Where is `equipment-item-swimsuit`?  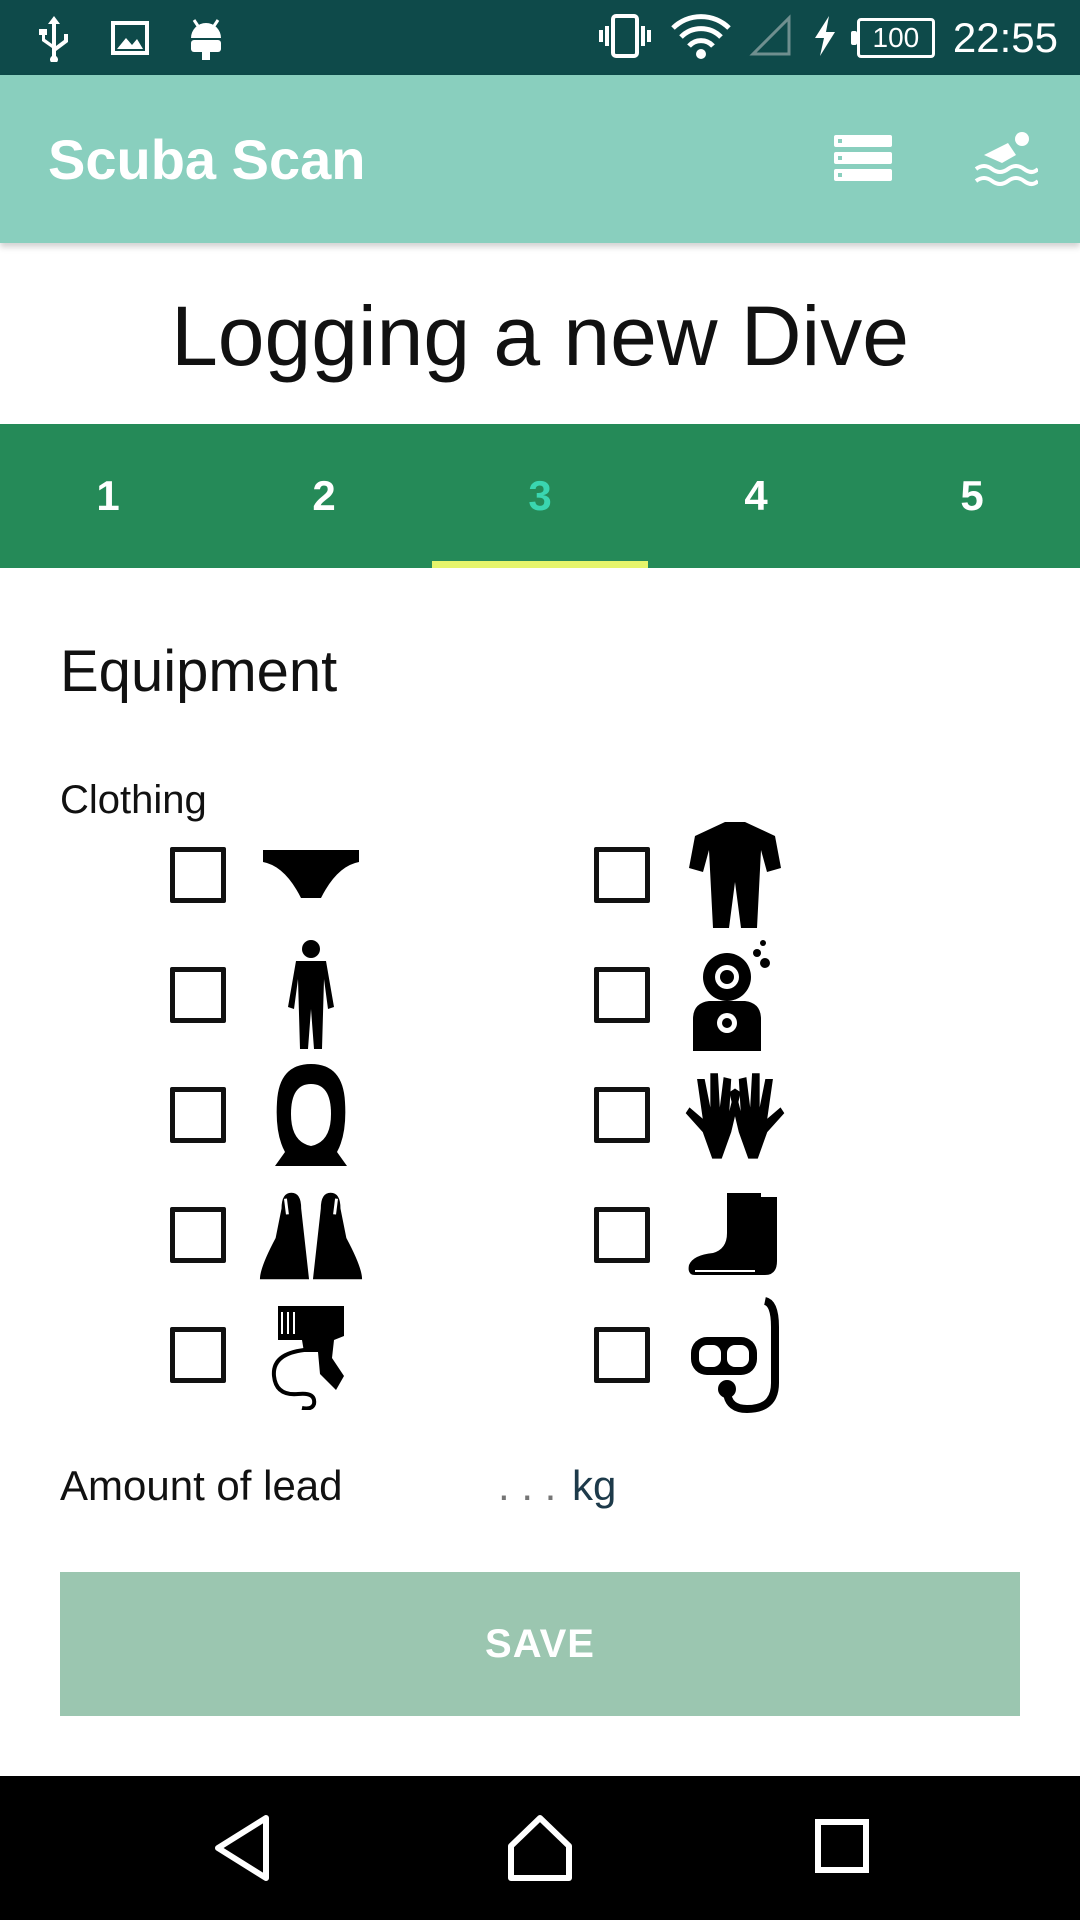 equipment-item-swimsuit is located at coordinates (268, 875).